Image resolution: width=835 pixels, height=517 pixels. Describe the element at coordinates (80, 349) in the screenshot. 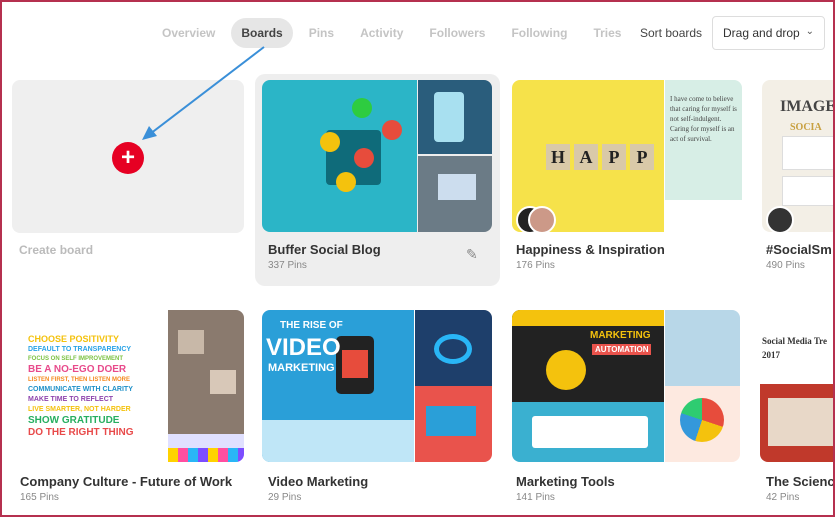

I see `culture-value-line: DEFAULT TO TRANSPARENCY` at that location.